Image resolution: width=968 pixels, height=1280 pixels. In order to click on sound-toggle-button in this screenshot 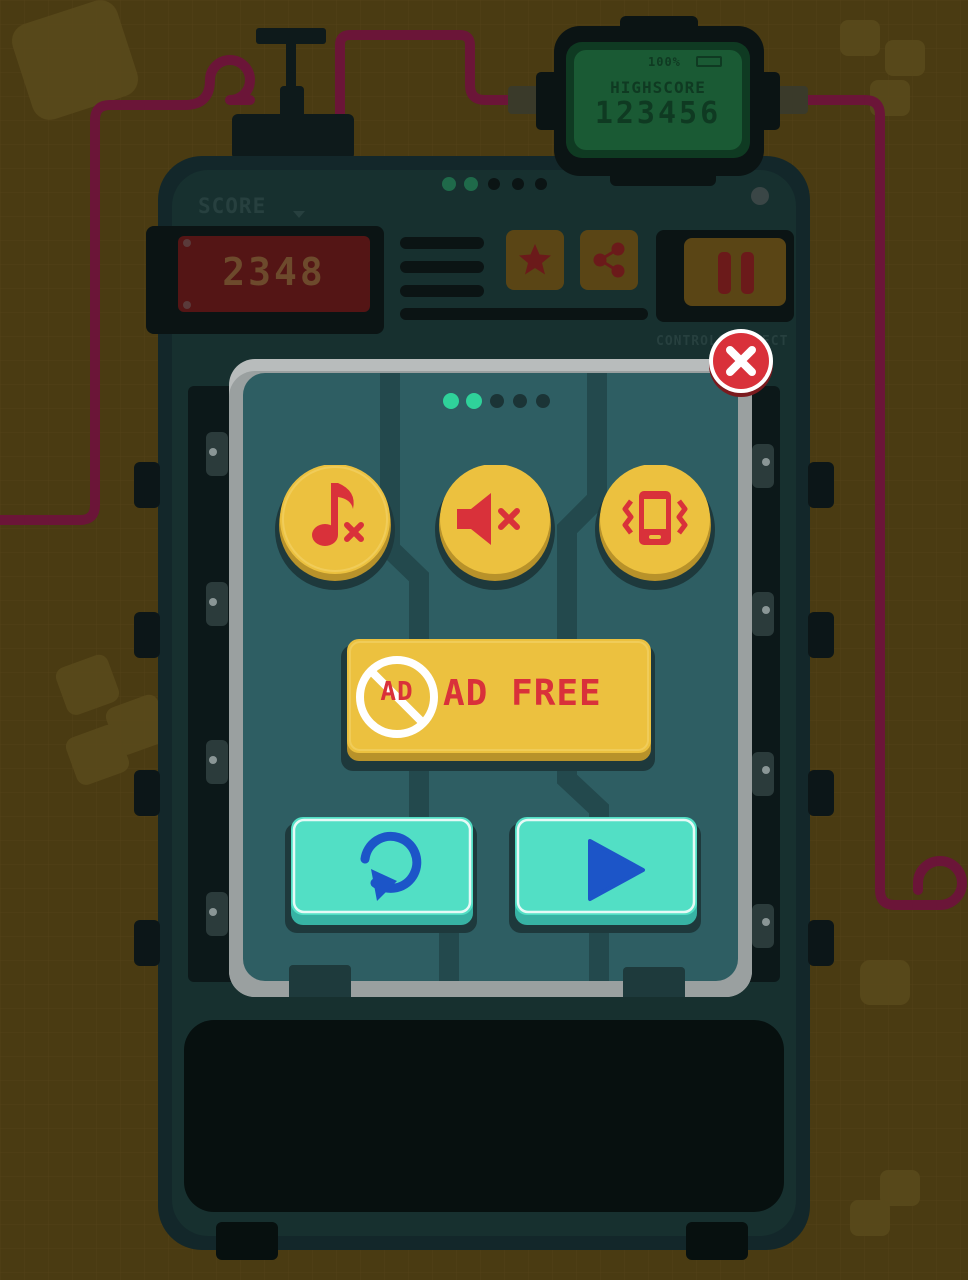, I will do `click(496, 527)`.